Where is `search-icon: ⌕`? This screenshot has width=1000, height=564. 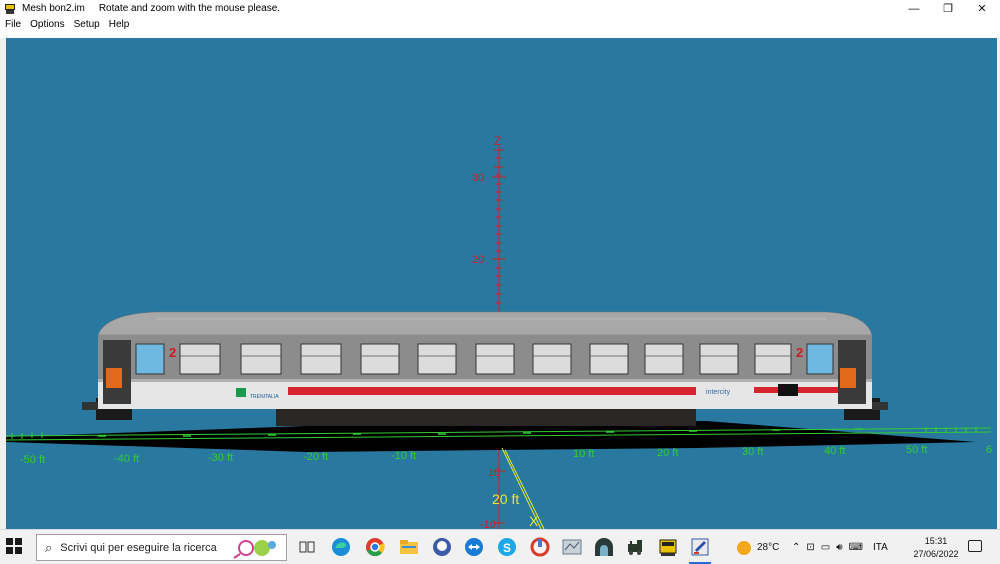 search-icon: ⌕ is located at coordinates (49, 547).